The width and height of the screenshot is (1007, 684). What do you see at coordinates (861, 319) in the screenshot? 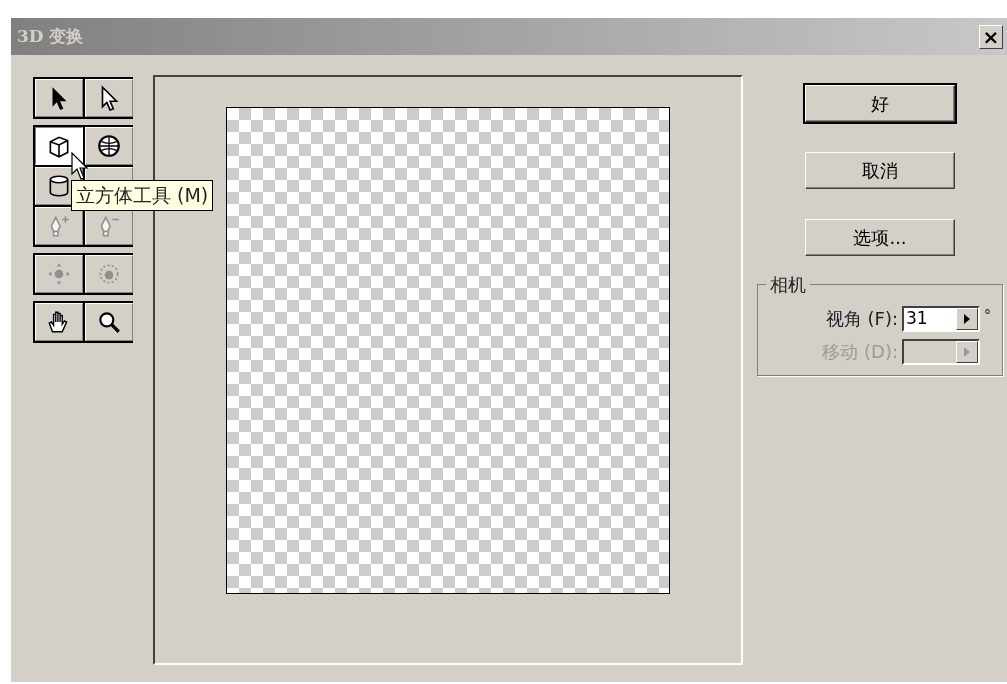
I see `field-label: 视角 (F):` at bounding box center [861, 319].